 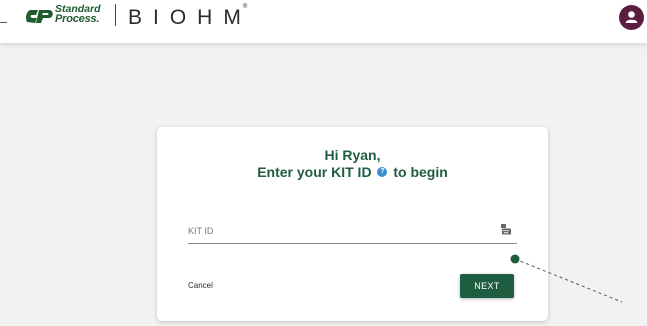 What do you see at coordinates (352, 155) in the screenshot?
I see `greeting-heading: Hi Ryan,` at bounding box center [352, 155].